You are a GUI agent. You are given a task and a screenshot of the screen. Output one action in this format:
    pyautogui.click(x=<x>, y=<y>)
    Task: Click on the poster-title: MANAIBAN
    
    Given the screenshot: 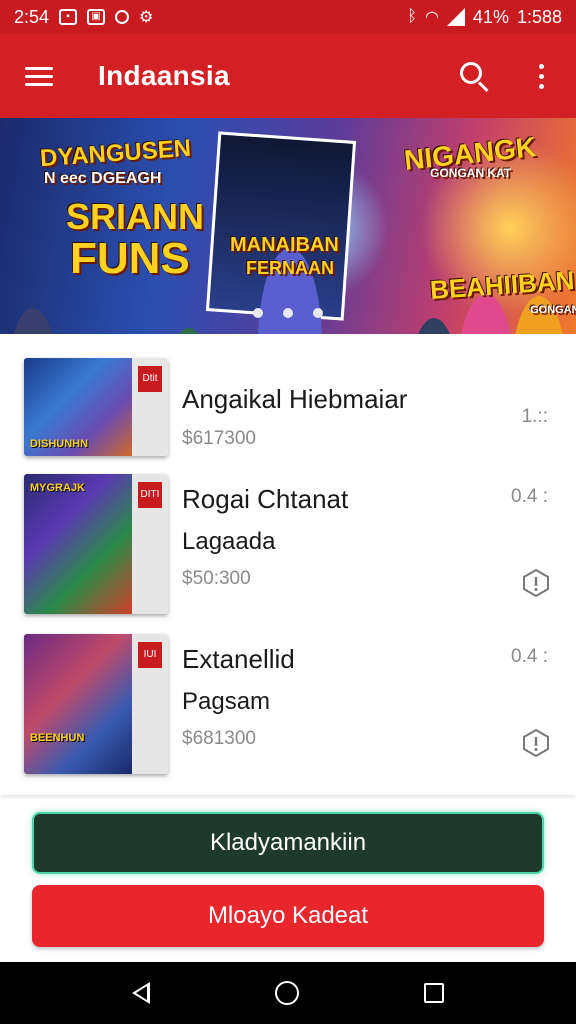 What is the action you would take?
    pyautogui.click(x=284, y=245)
    